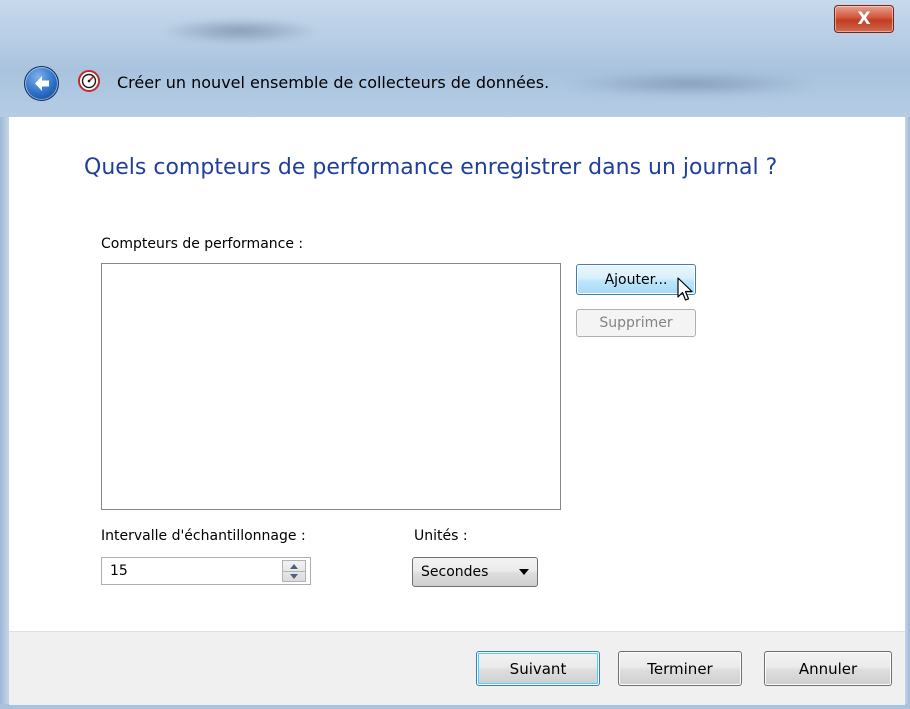 This screenshot has width=910, height=709. What do you see at coordinates (202, 244) in the screenshot?
I see `counters-label: Compteurs de performance :` at bounding box center [202, 244].